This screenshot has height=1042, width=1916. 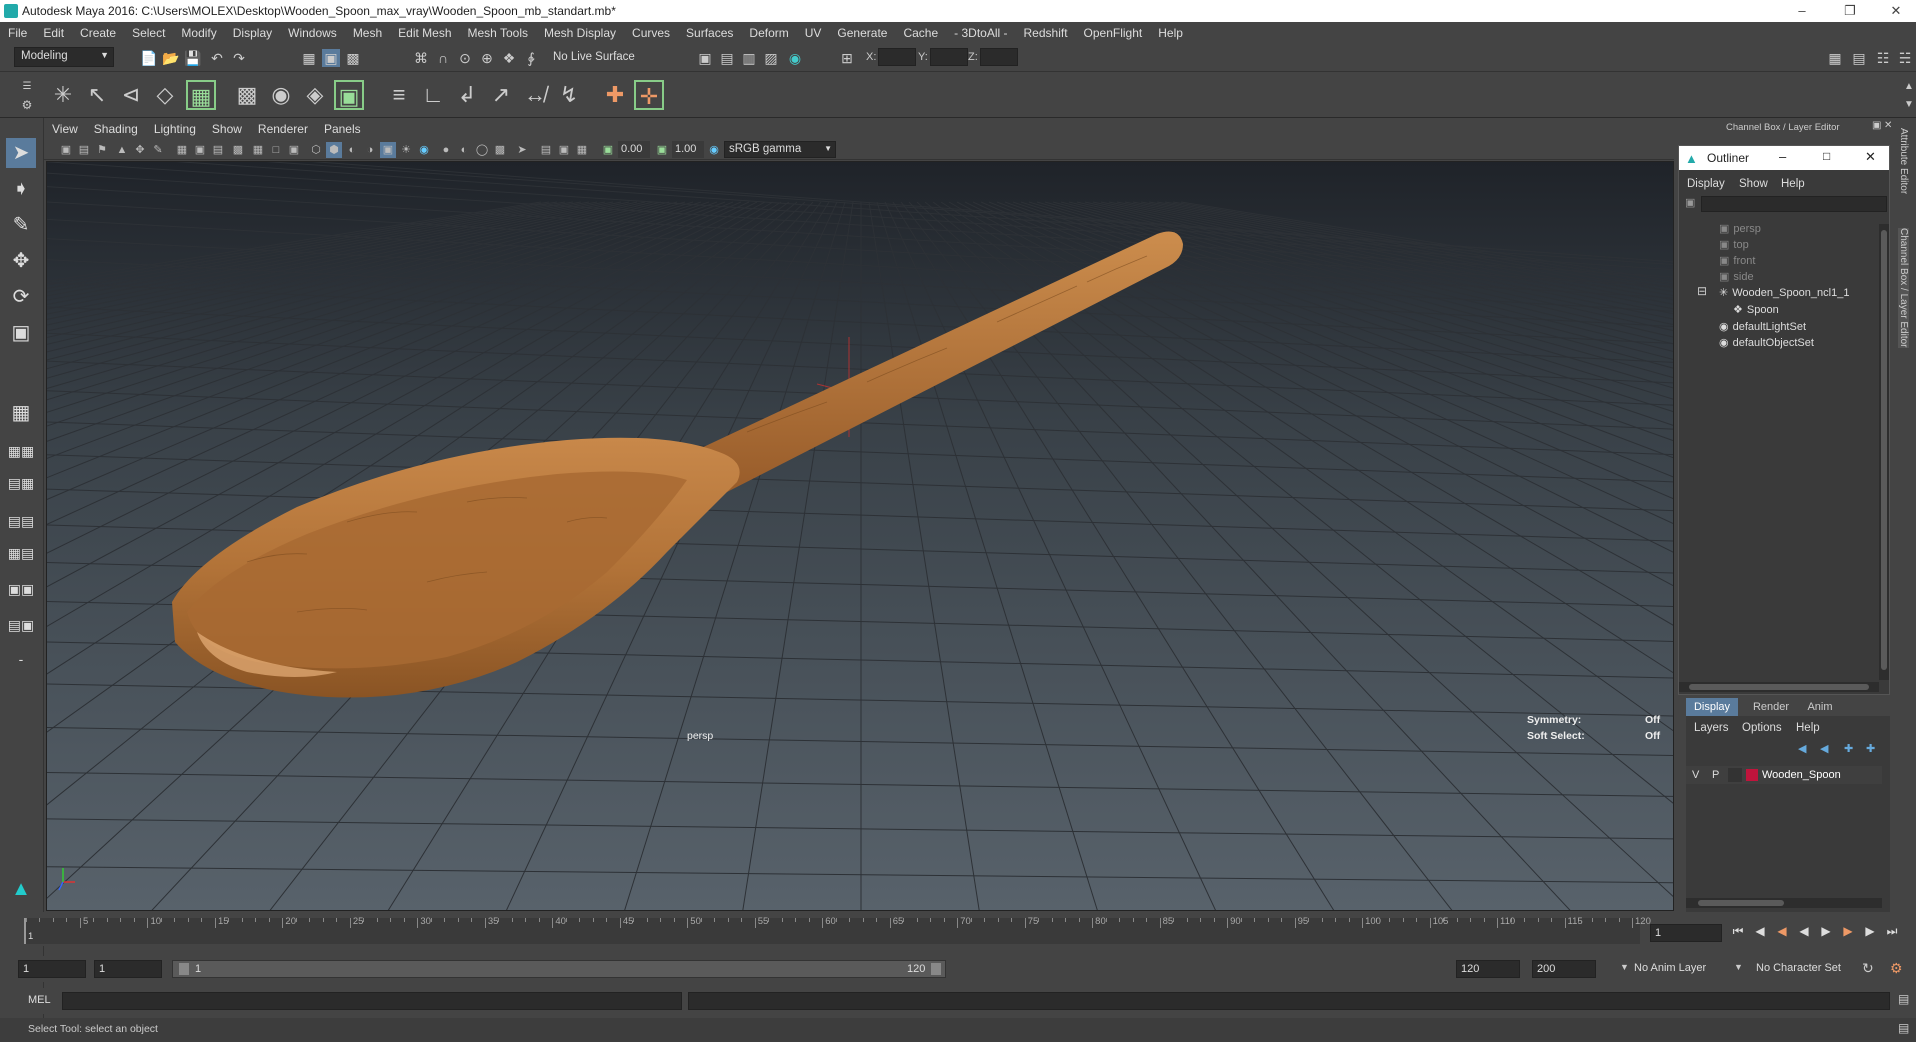 What do you see at coordinates (424, 33) in the screenshot?
I see `menu-edit-mesh: Edit Mesh` at bounding box center [424, 33].